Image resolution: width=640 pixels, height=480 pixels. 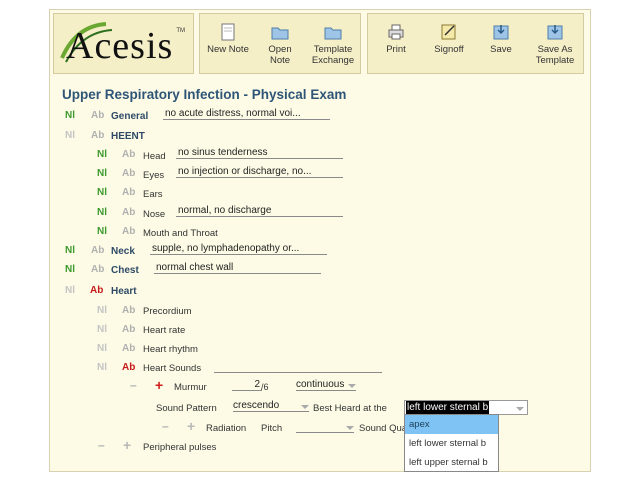 What do you see at coordinates (190, 387) in the screenshot?
I see `murmur-label: Murmur` at bounding box center [190, 387].